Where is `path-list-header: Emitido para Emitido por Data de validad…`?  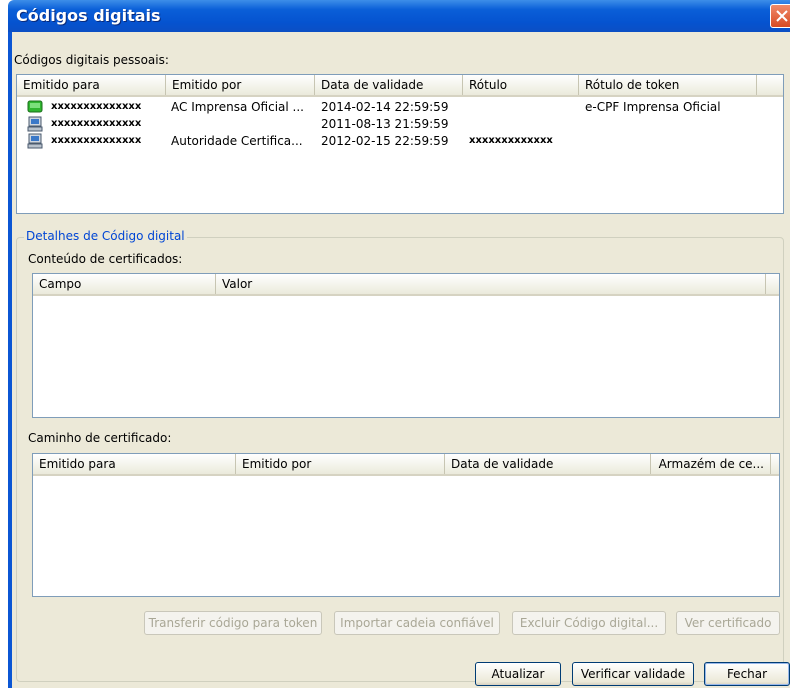
path-list-header: Emitido para Emitido por Data de validad… is located at coordinates (406, 465).